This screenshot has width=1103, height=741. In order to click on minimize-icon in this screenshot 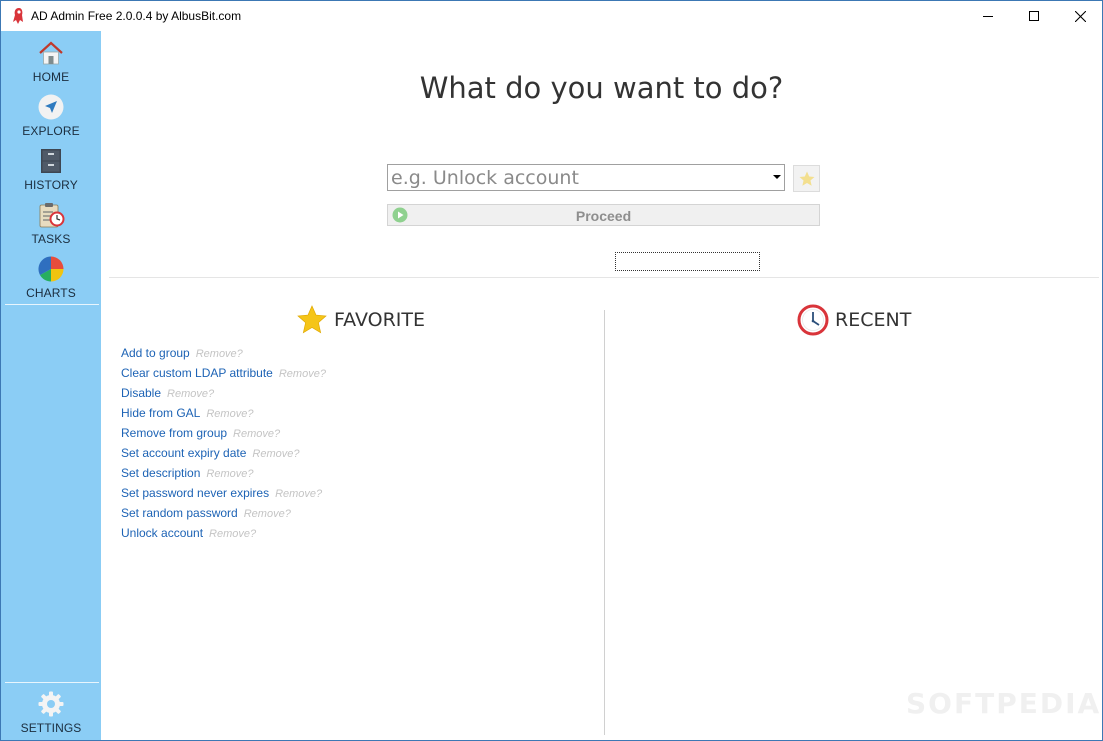, I will do `click(988, 16)`.